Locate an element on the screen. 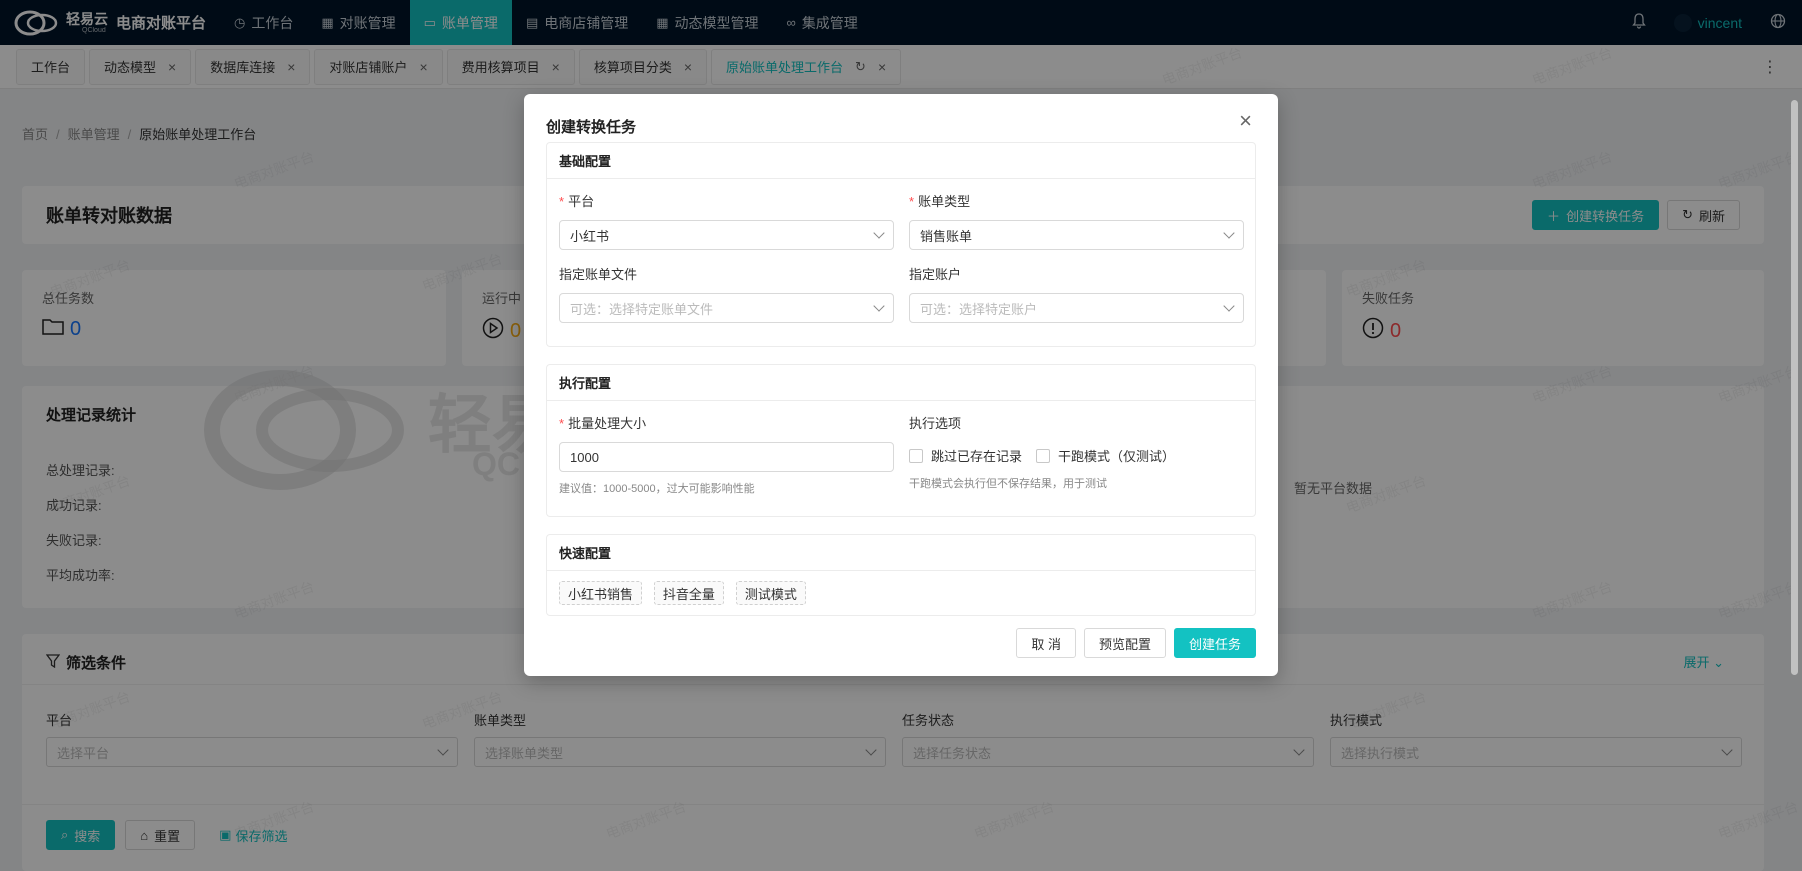 The width and height of the screenshot is (1802, 871). platform-value: 小红书 is located at coordinates (590, 236).